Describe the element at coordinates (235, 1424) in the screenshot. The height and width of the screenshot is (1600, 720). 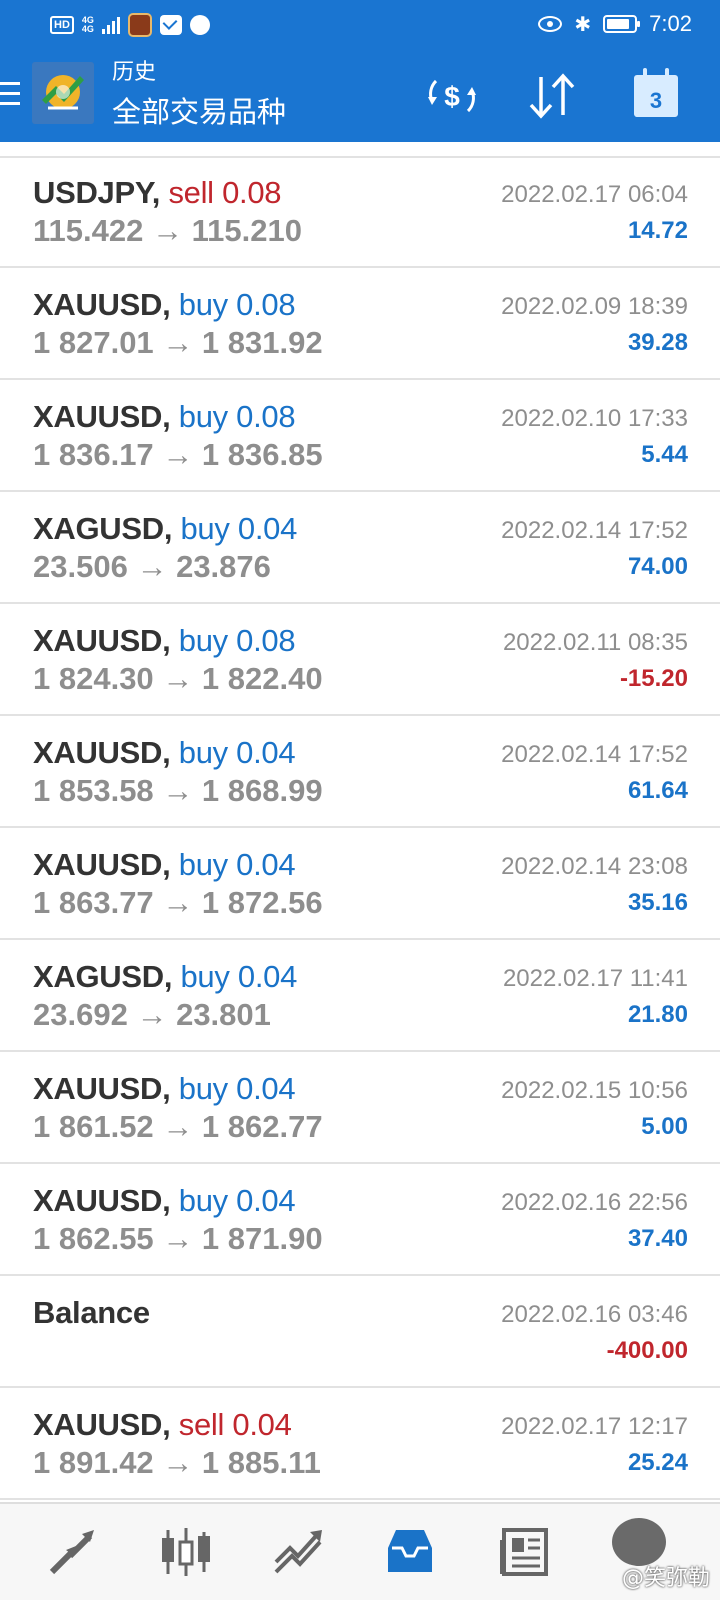
I see `order-side: sell 0.04` at that location.